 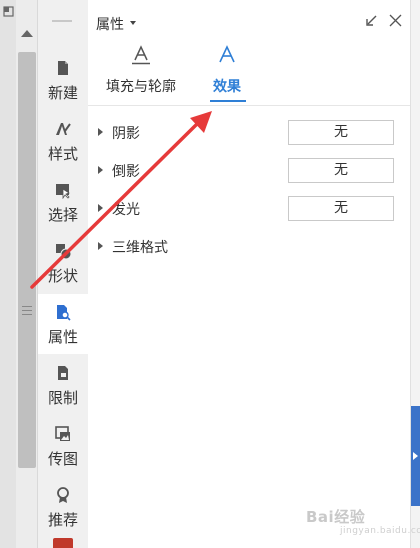 I want to click on close-icon, so click(x=395, y=20).